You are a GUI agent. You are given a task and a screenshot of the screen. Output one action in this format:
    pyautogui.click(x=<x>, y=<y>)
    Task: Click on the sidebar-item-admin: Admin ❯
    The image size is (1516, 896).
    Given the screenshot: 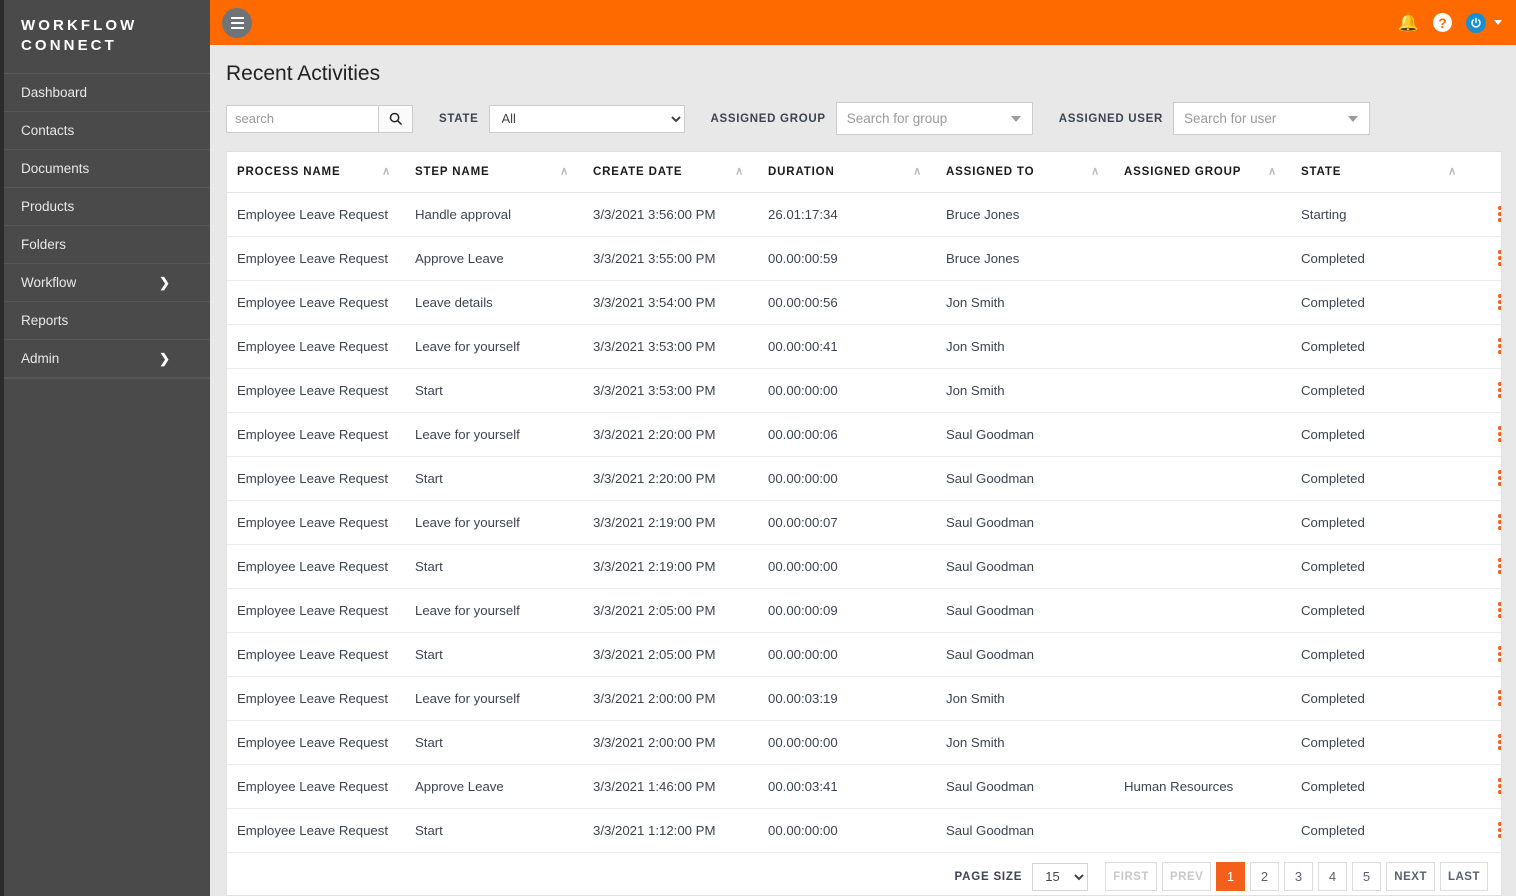 What is the action you would take?
    pyautogui.click(x=107, y=359)
    